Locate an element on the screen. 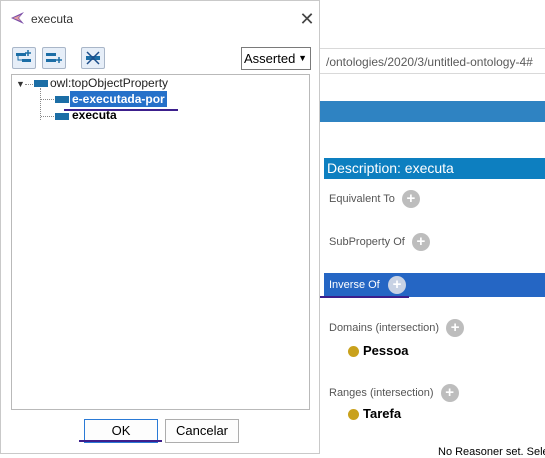 Image resolution: width=545 pixels, height=458 pixels. dialog-title-bar: executa ✕ is located at coordinates (160, 19).